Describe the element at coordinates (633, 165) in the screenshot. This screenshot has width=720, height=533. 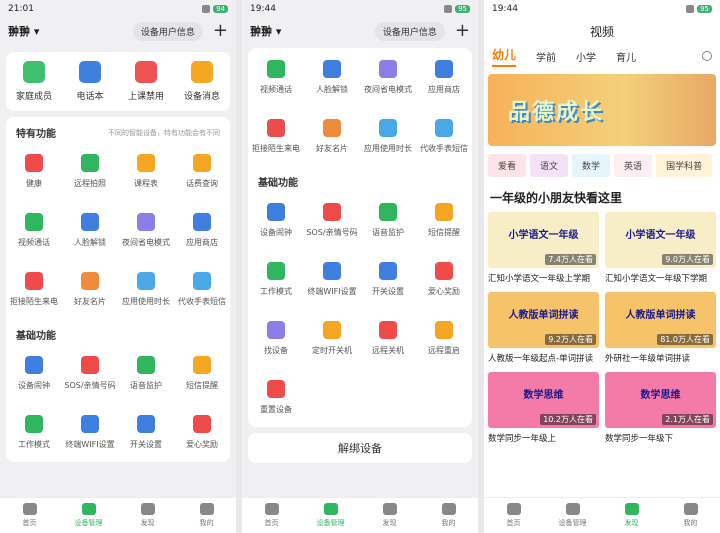
I see `subject-chip: 英语` at that location.